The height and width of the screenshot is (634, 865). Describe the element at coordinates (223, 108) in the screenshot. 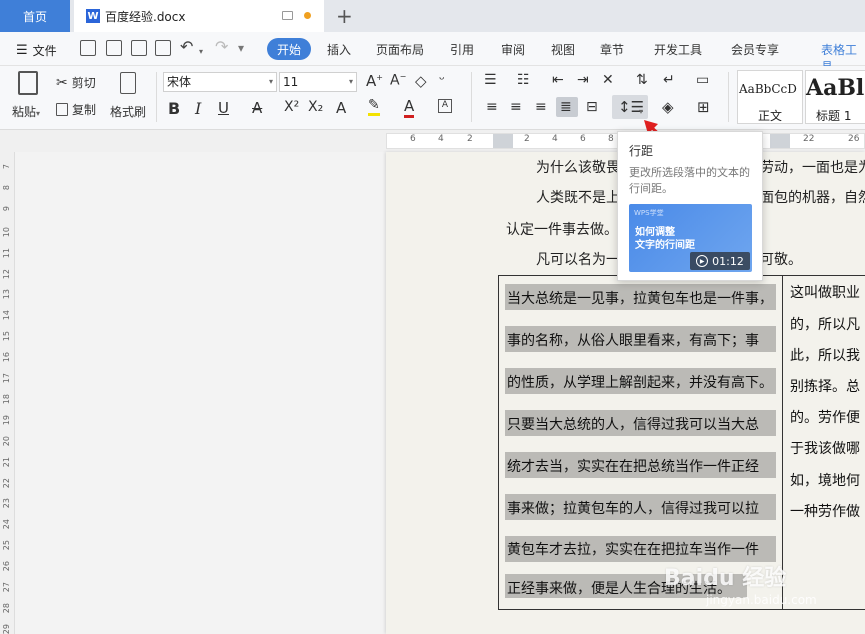

I see `underline-icon: U` at that location.